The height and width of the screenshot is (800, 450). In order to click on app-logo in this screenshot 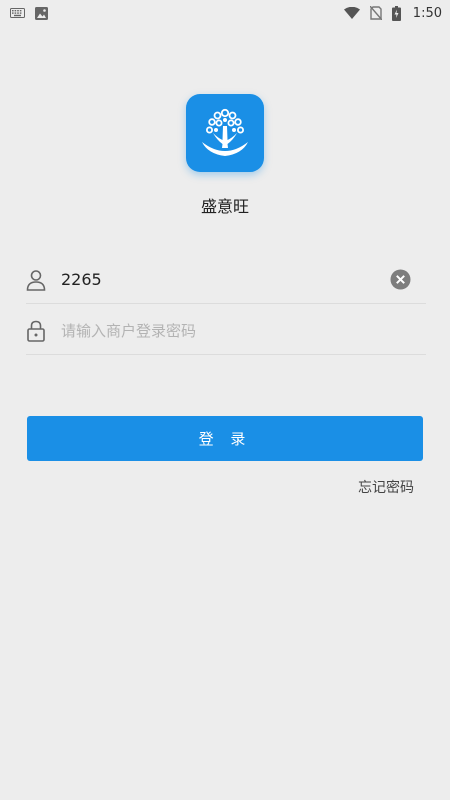, I will do `click(225, 133)`.